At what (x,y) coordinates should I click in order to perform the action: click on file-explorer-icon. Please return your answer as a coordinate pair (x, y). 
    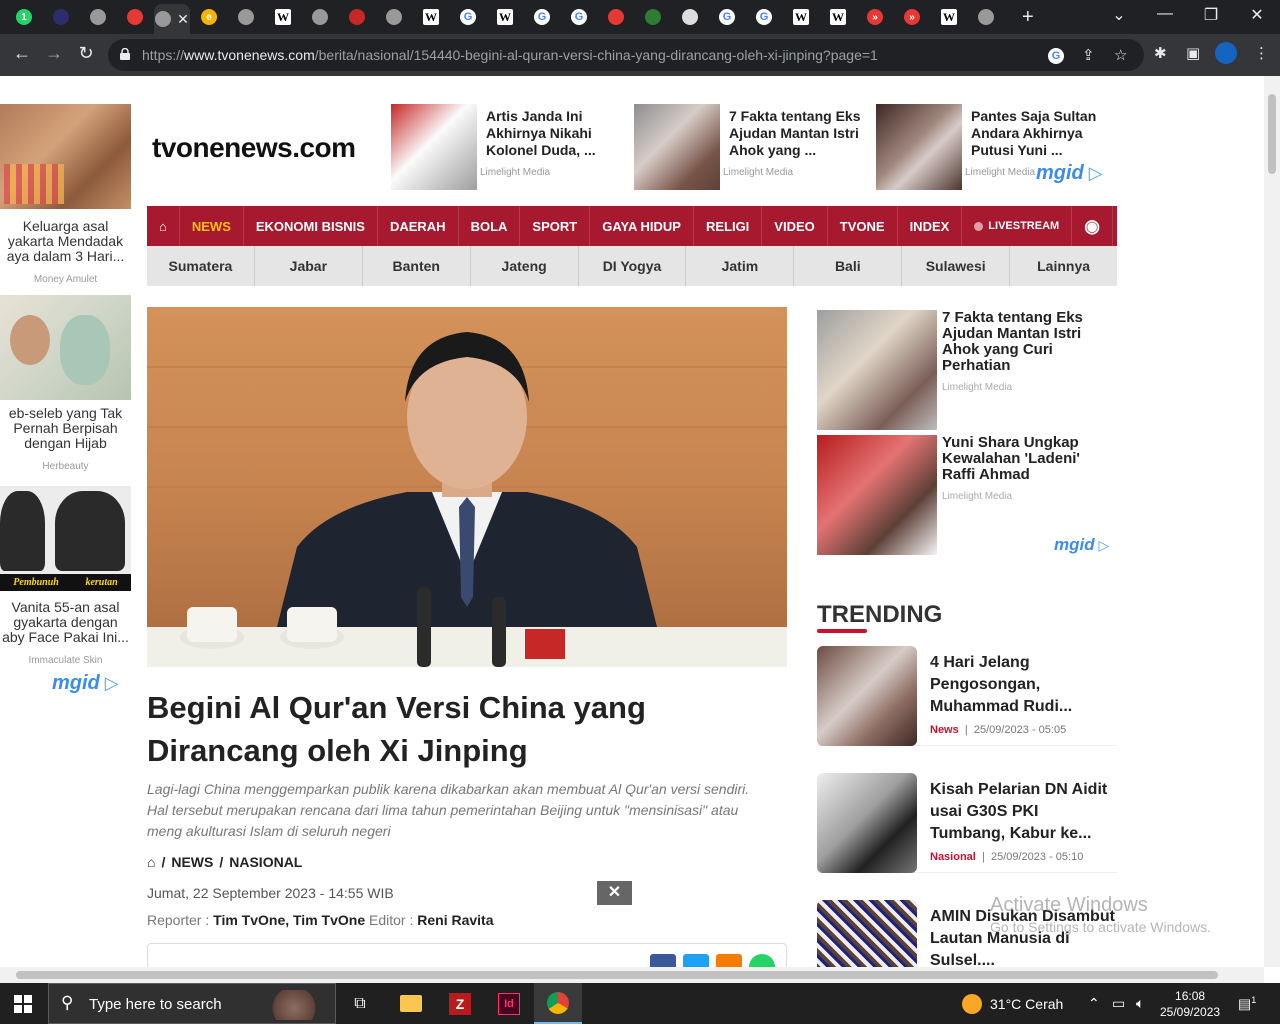
    Looking at the image, I should click on (411, 1003).